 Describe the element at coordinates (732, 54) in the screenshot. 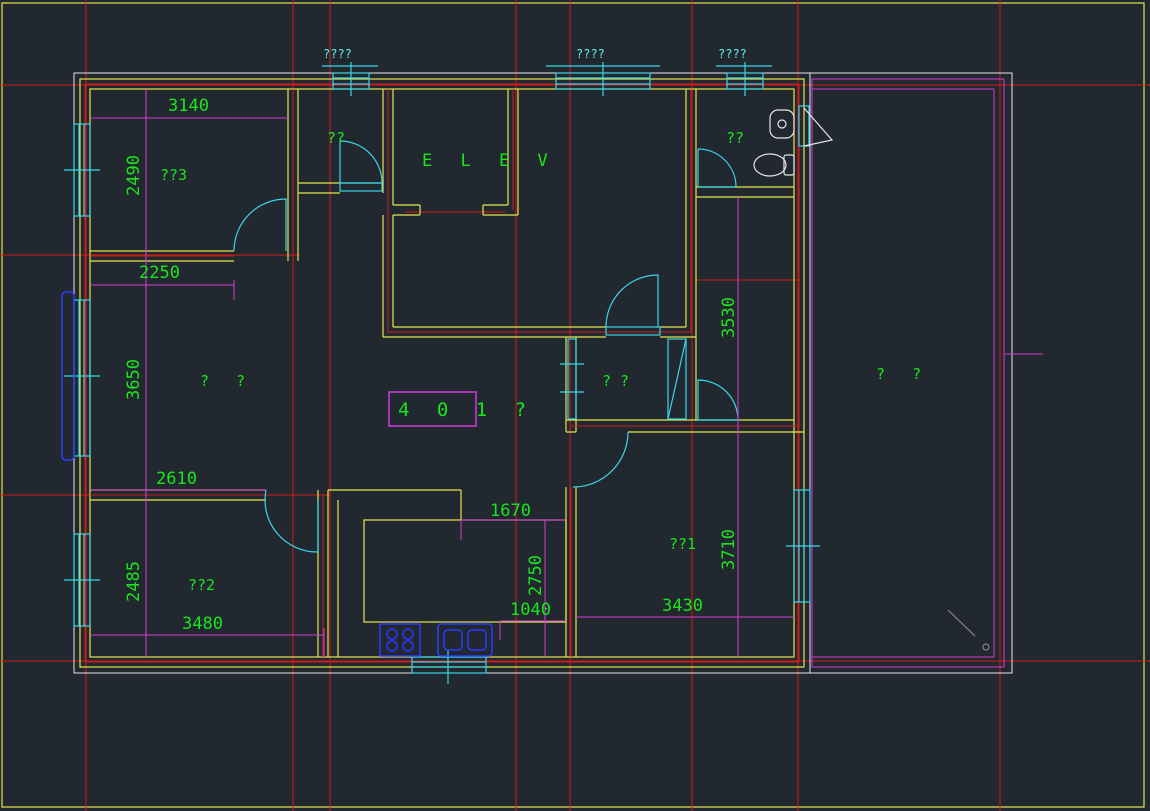

I see `window-tag-top-right: ????` at that location.